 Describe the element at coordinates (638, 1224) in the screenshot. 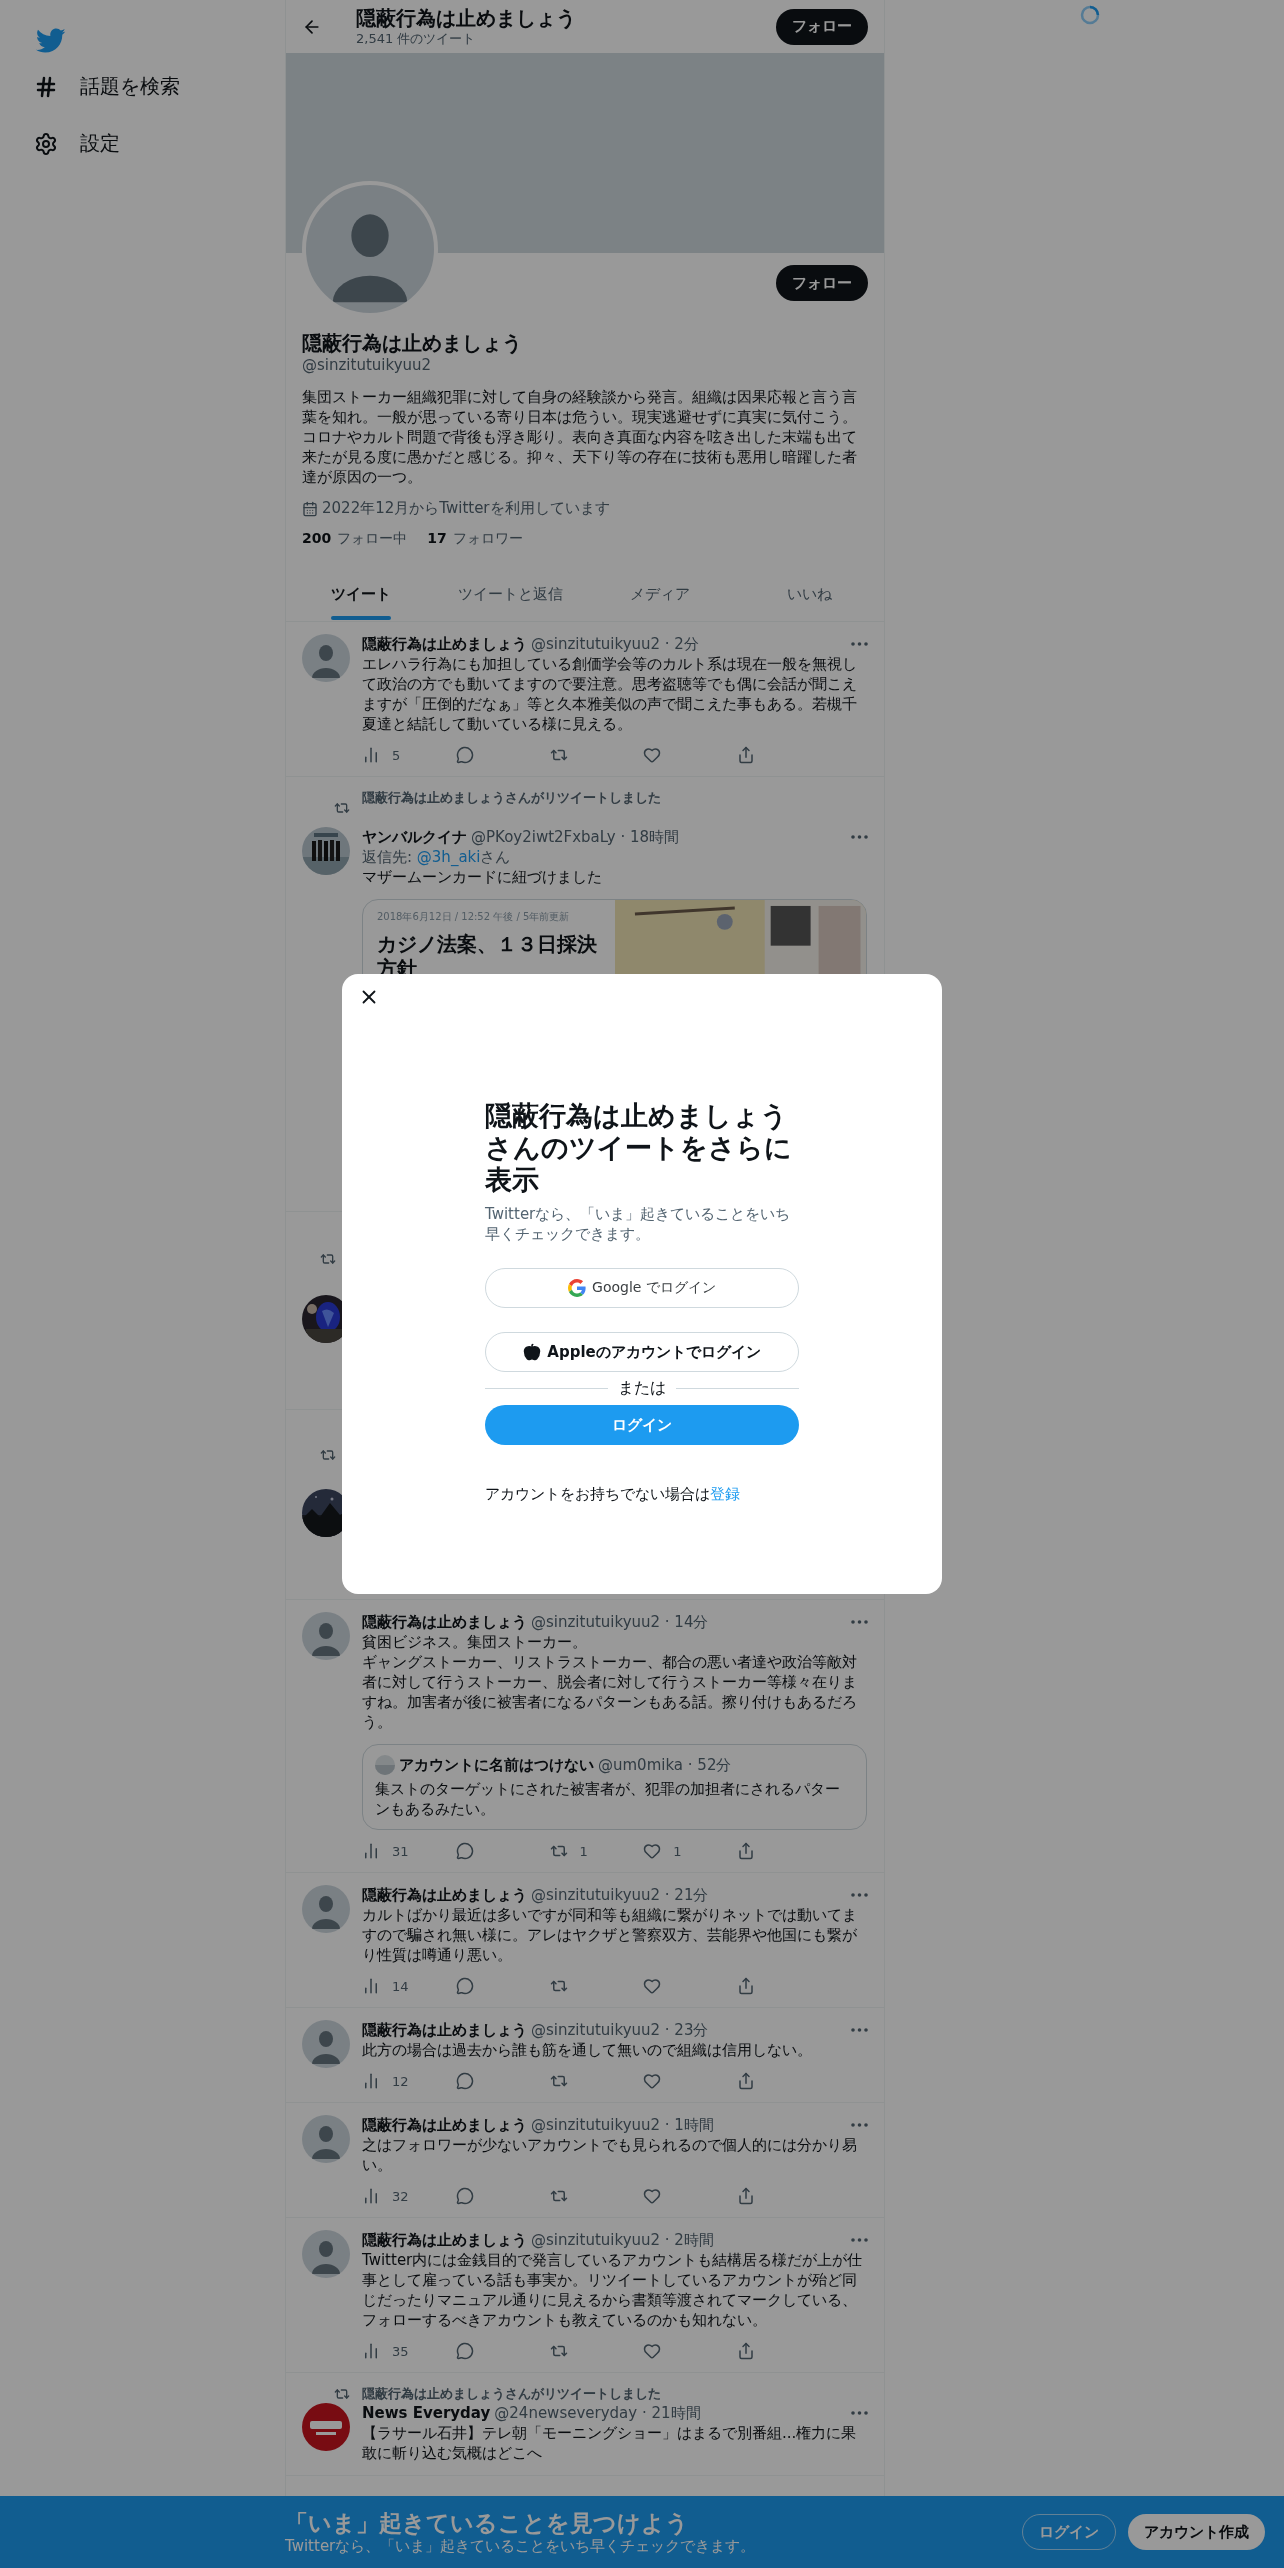

I see `dialog-subtitle: Twitterなら、「いま」起きていることをいち早くチェックできます。` at that location.